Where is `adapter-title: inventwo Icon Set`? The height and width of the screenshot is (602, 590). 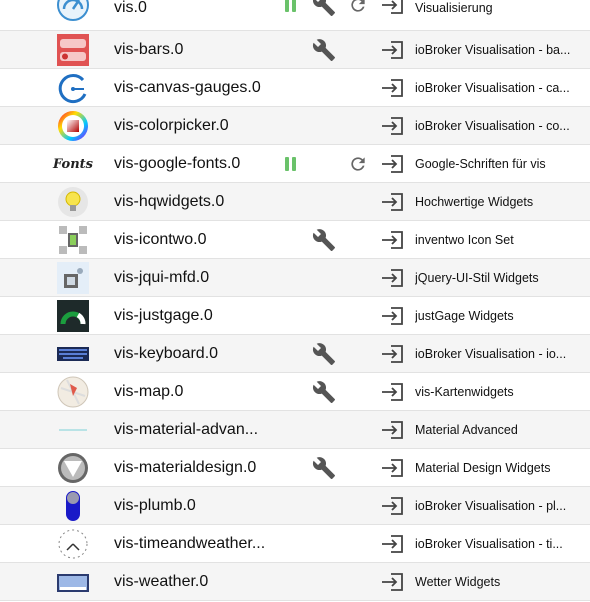 adapter-title: inventwo Icon Set is located at coordinates (464, 240).